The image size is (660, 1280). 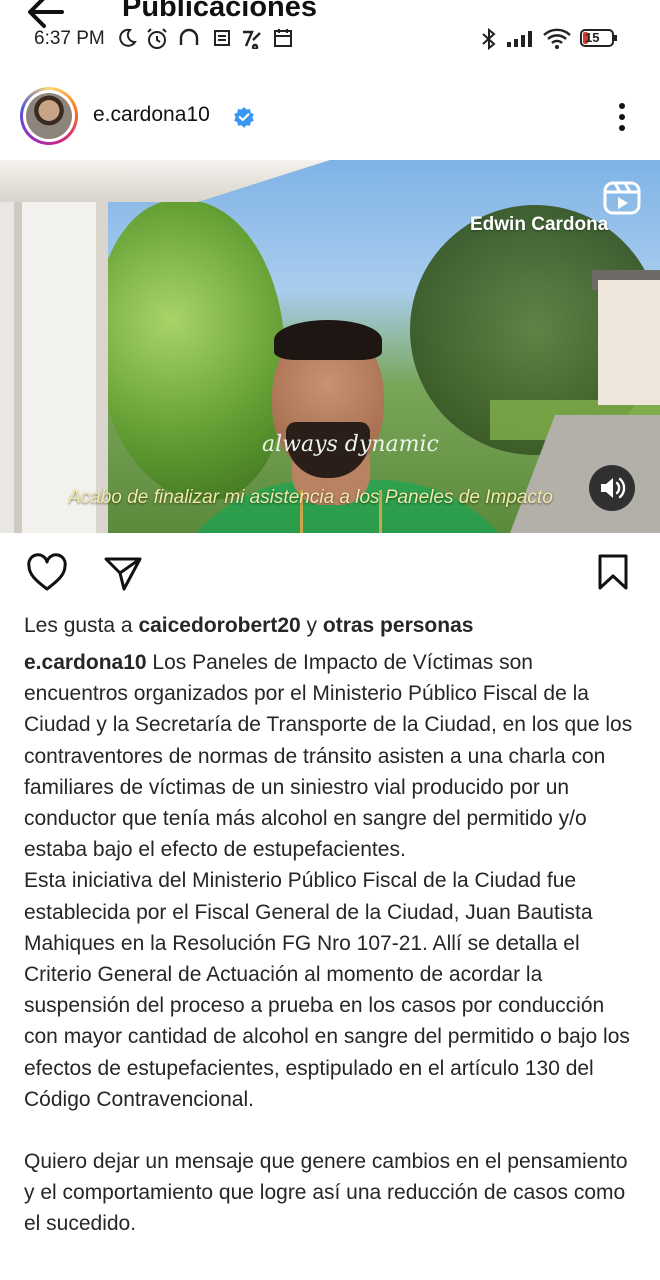 What do you see at coordinates (220, 11) in the screenshot?
I see `page-title: Publicaciones` at bounding box center [220, 11].